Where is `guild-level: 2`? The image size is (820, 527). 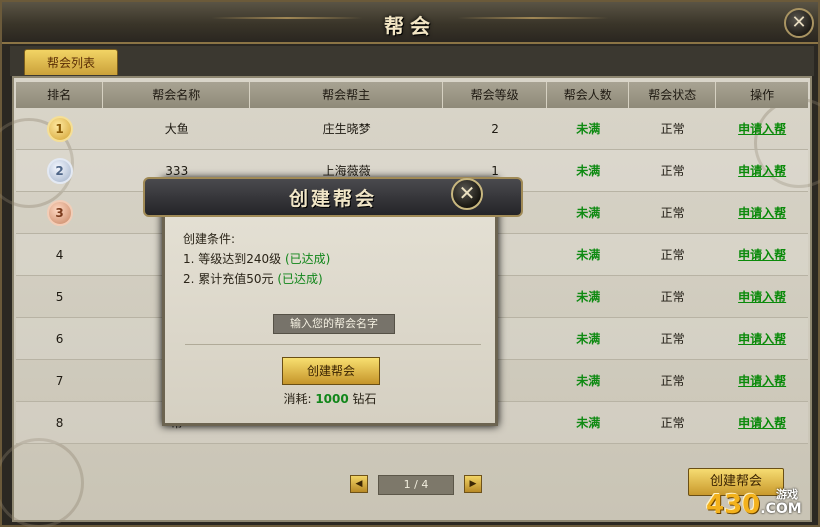
guild-level: 2 is located at coordinates (495, 129).